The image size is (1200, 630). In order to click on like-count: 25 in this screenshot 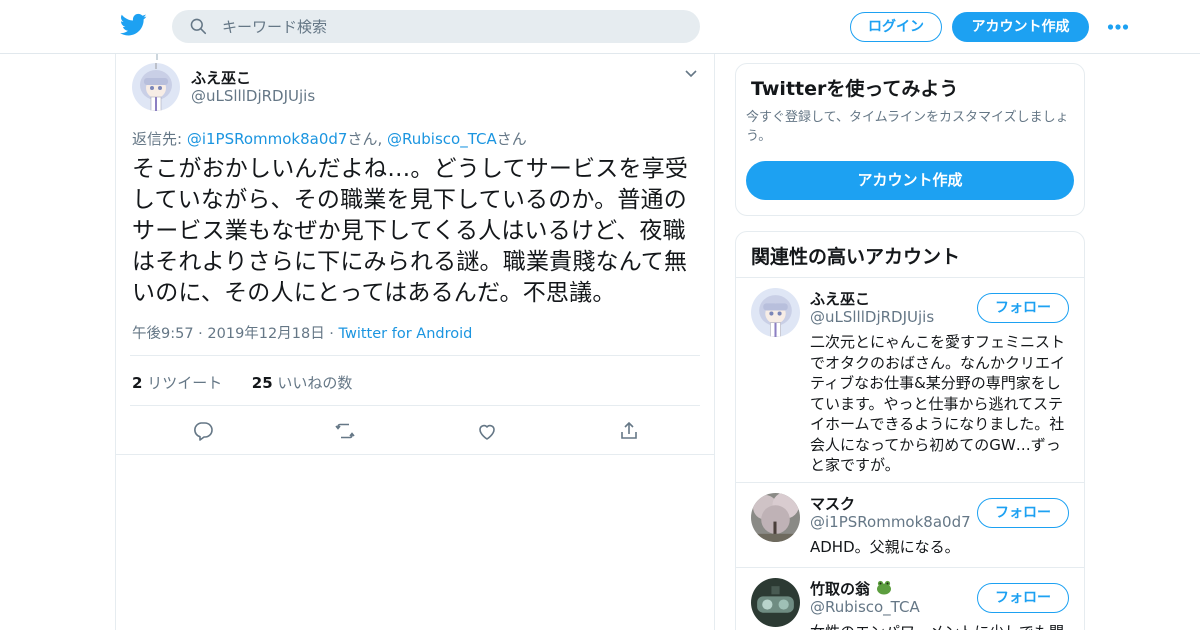, I will do `click(262, 383)`.